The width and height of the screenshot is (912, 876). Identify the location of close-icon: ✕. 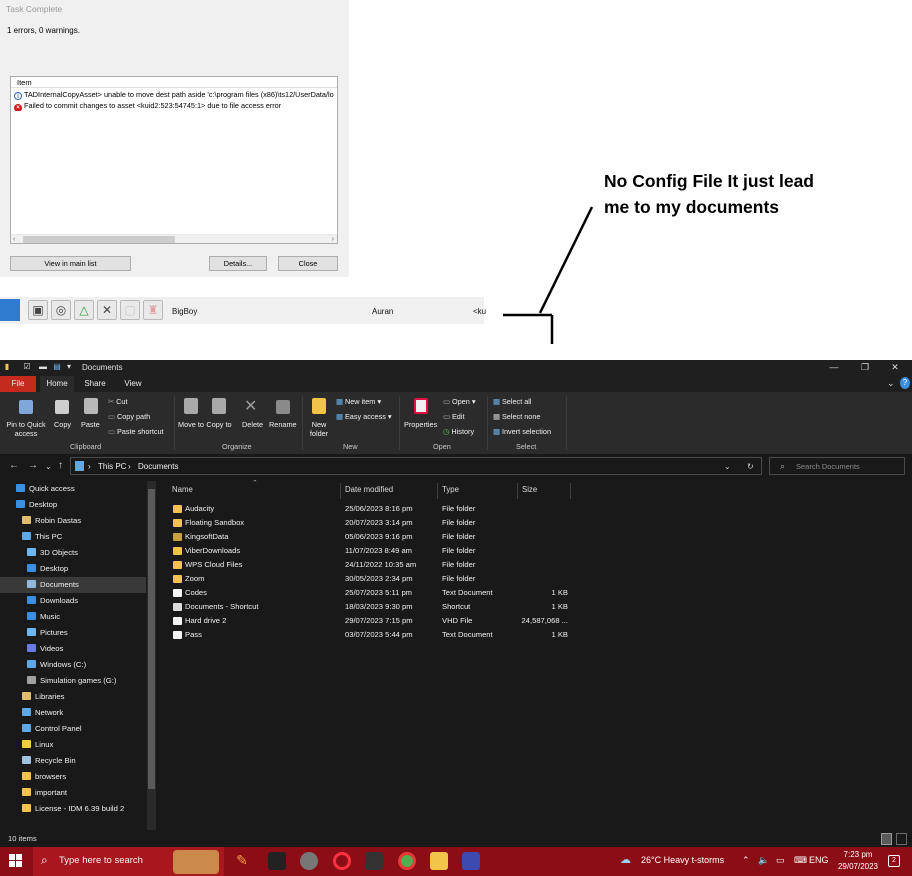
(895, 367).